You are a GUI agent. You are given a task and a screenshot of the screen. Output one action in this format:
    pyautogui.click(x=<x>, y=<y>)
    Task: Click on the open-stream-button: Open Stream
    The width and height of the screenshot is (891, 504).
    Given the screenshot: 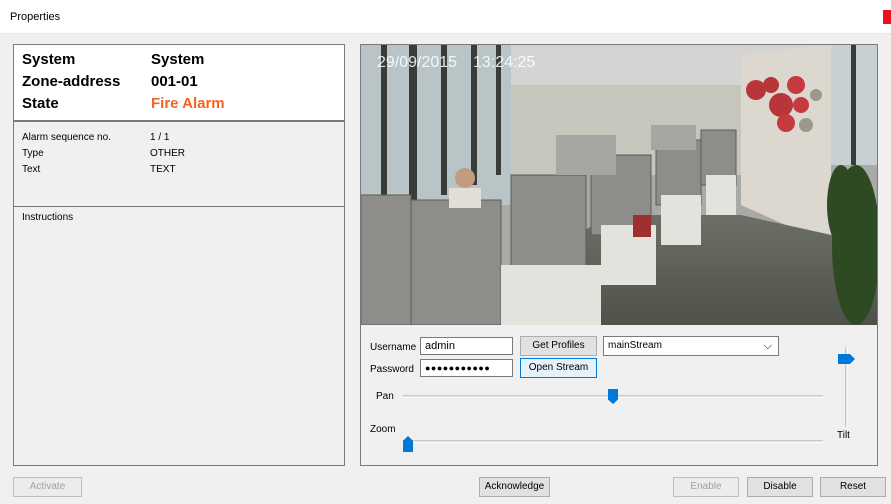 What is the action you would take?
    pyautogui.click(x=558, y=368)
    